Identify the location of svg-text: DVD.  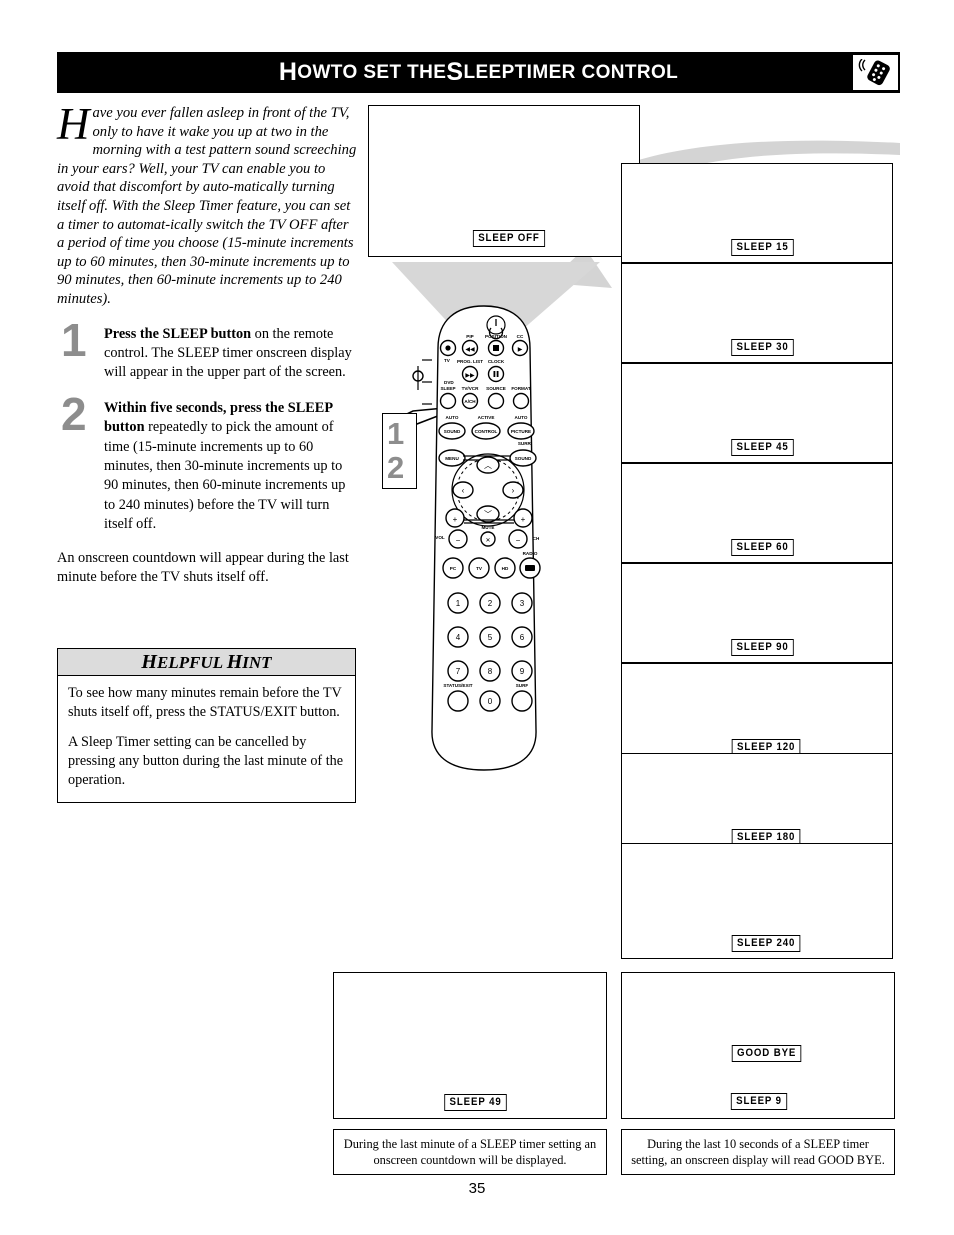
(449, 382).